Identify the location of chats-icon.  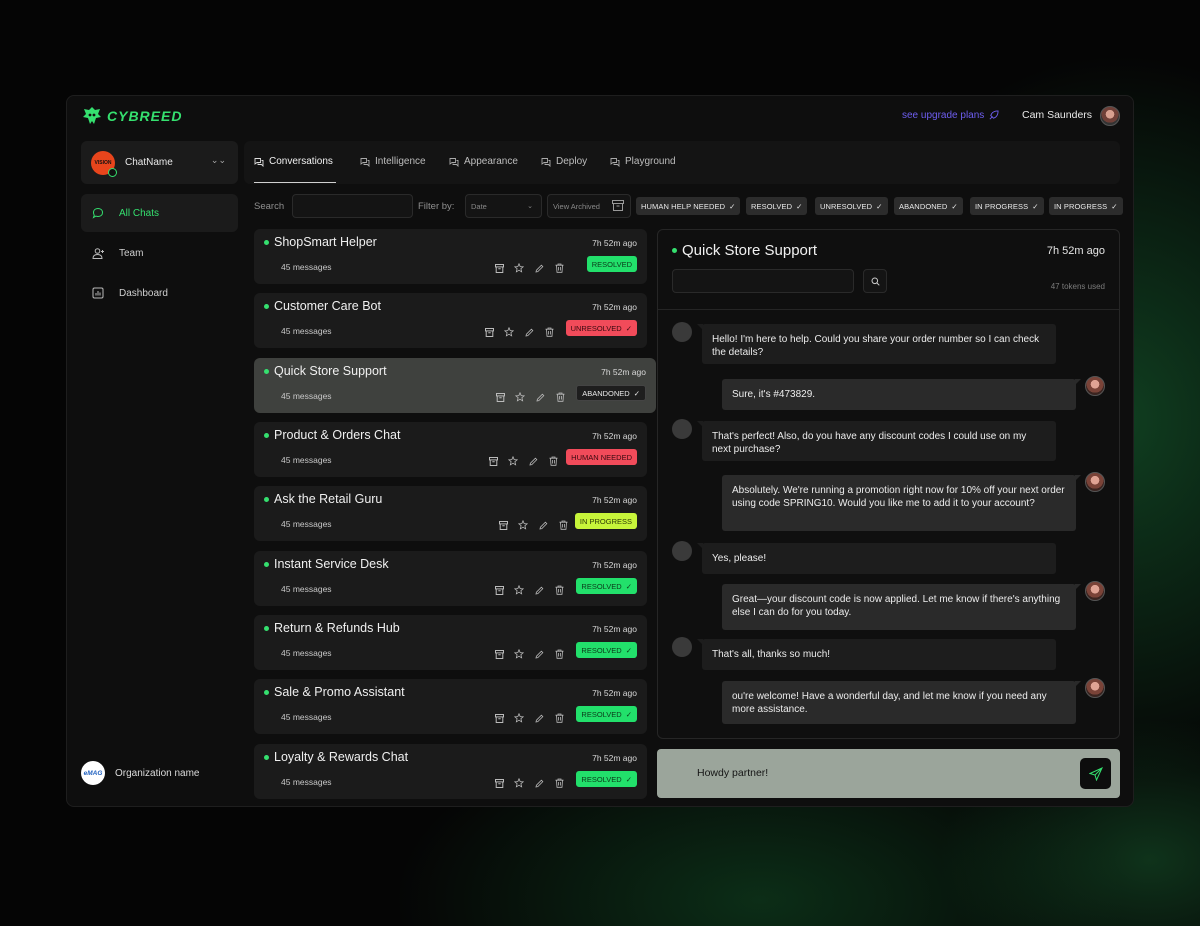
(365, 162).